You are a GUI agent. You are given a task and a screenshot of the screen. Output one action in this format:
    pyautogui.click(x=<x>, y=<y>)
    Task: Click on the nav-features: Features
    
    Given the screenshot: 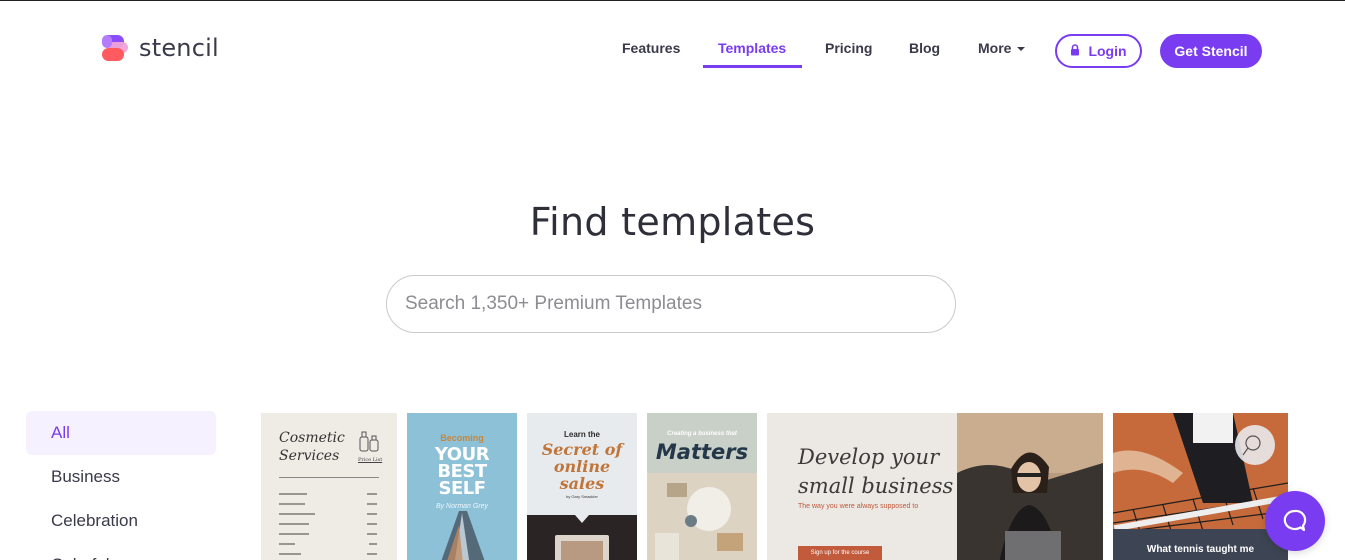 What is the action you would take?
    pyautogui.click(x=651, y=48)
    